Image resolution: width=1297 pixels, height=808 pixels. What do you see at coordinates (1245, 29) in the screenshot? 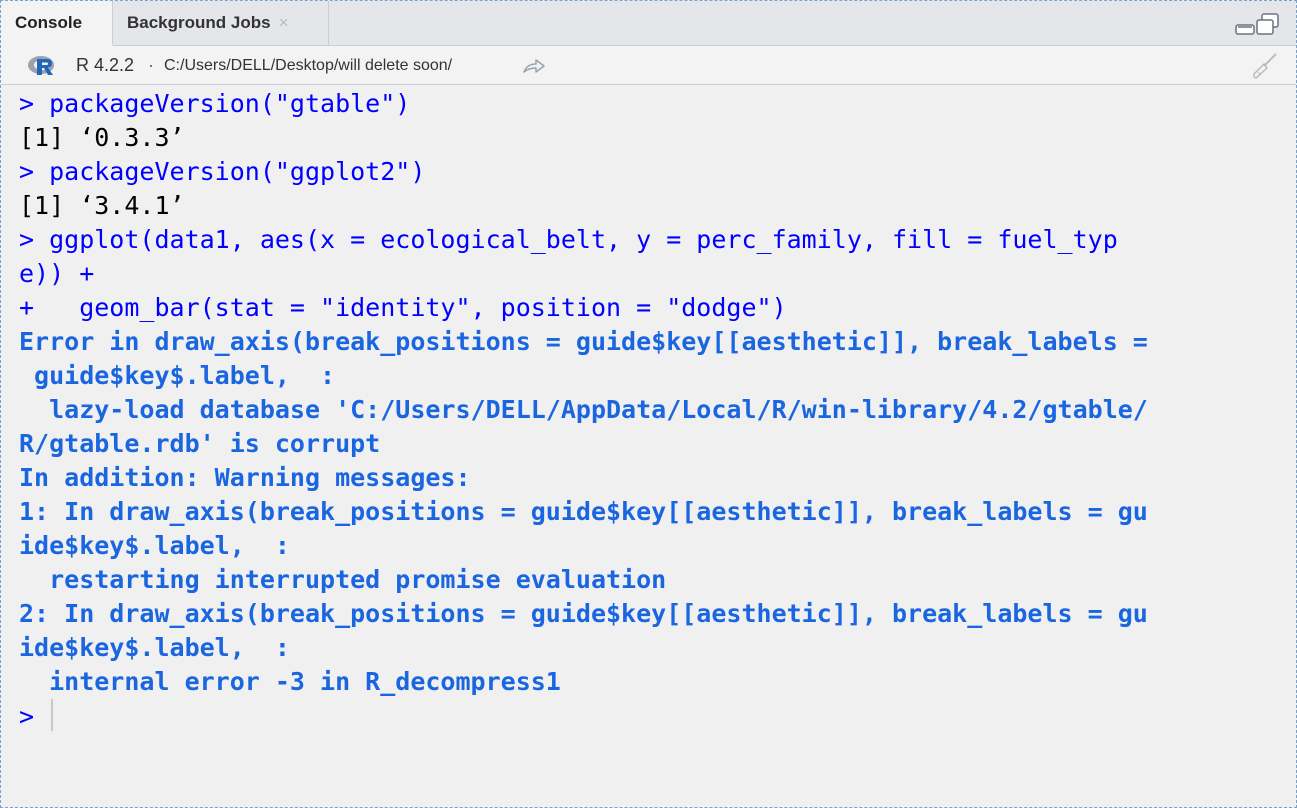
I see `minimize-icon` at bounding box center [1245, 29].